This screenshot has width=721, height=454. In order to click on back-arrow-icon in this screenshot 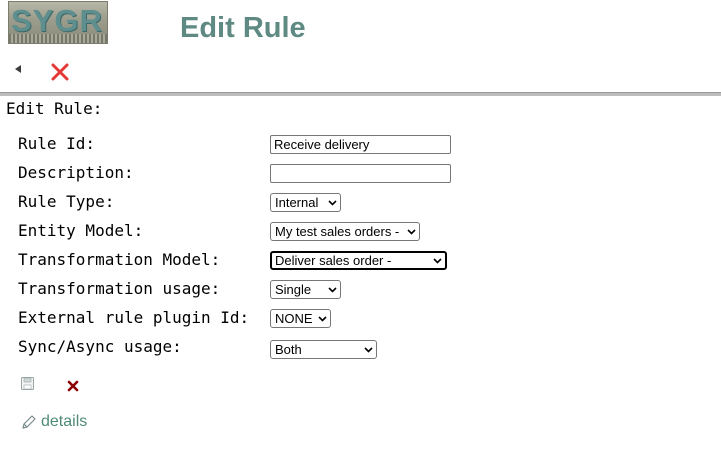, I will do `click(18, 69)`.